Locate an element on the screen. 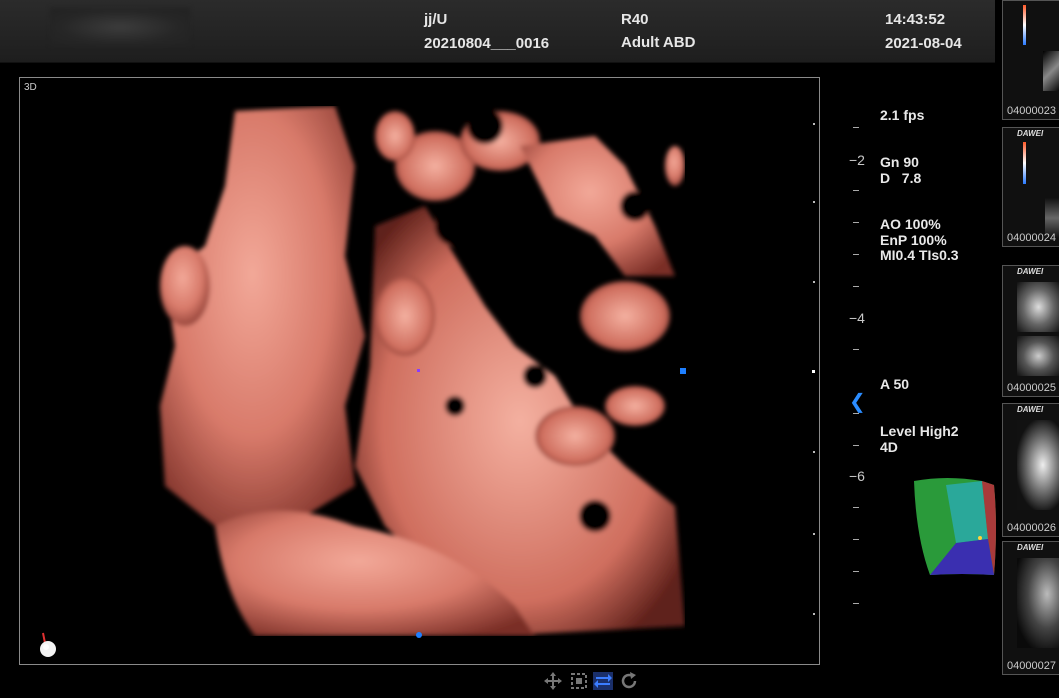 This screenshot has height=698, width=1059. depth-readout: D 7.8 is located at coordinates (901, 178).